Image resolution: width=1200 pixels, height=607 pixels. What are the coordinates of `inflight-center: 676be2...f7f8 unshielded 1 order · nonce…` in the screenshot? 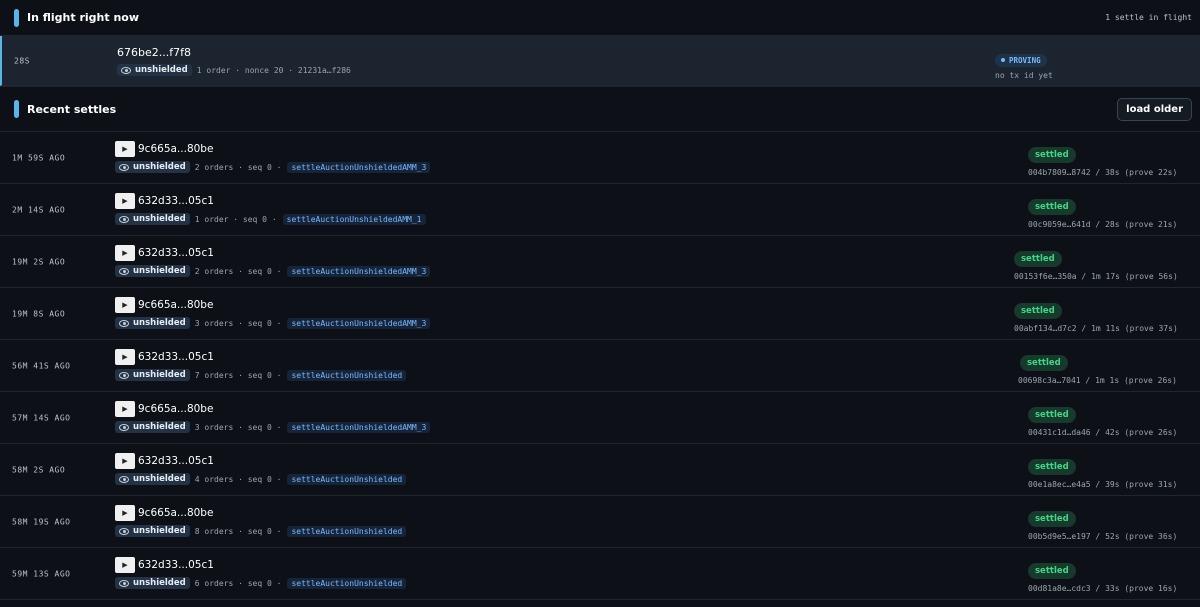 It's located at (237, 60).